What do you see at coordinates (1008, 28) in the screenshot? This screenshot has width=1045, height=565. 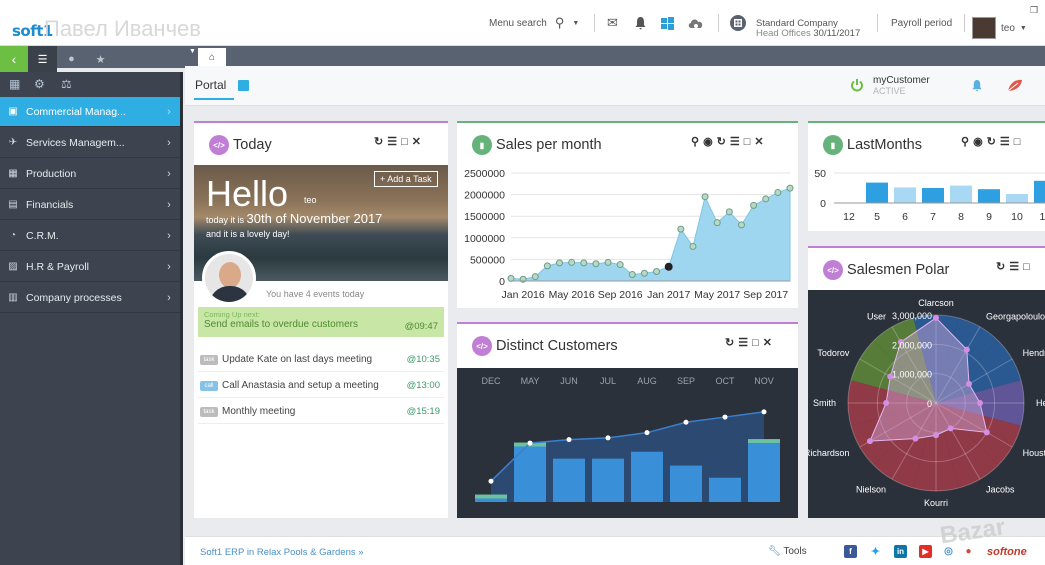 I see `user-name: teo` at bounding box center [1008, 28].